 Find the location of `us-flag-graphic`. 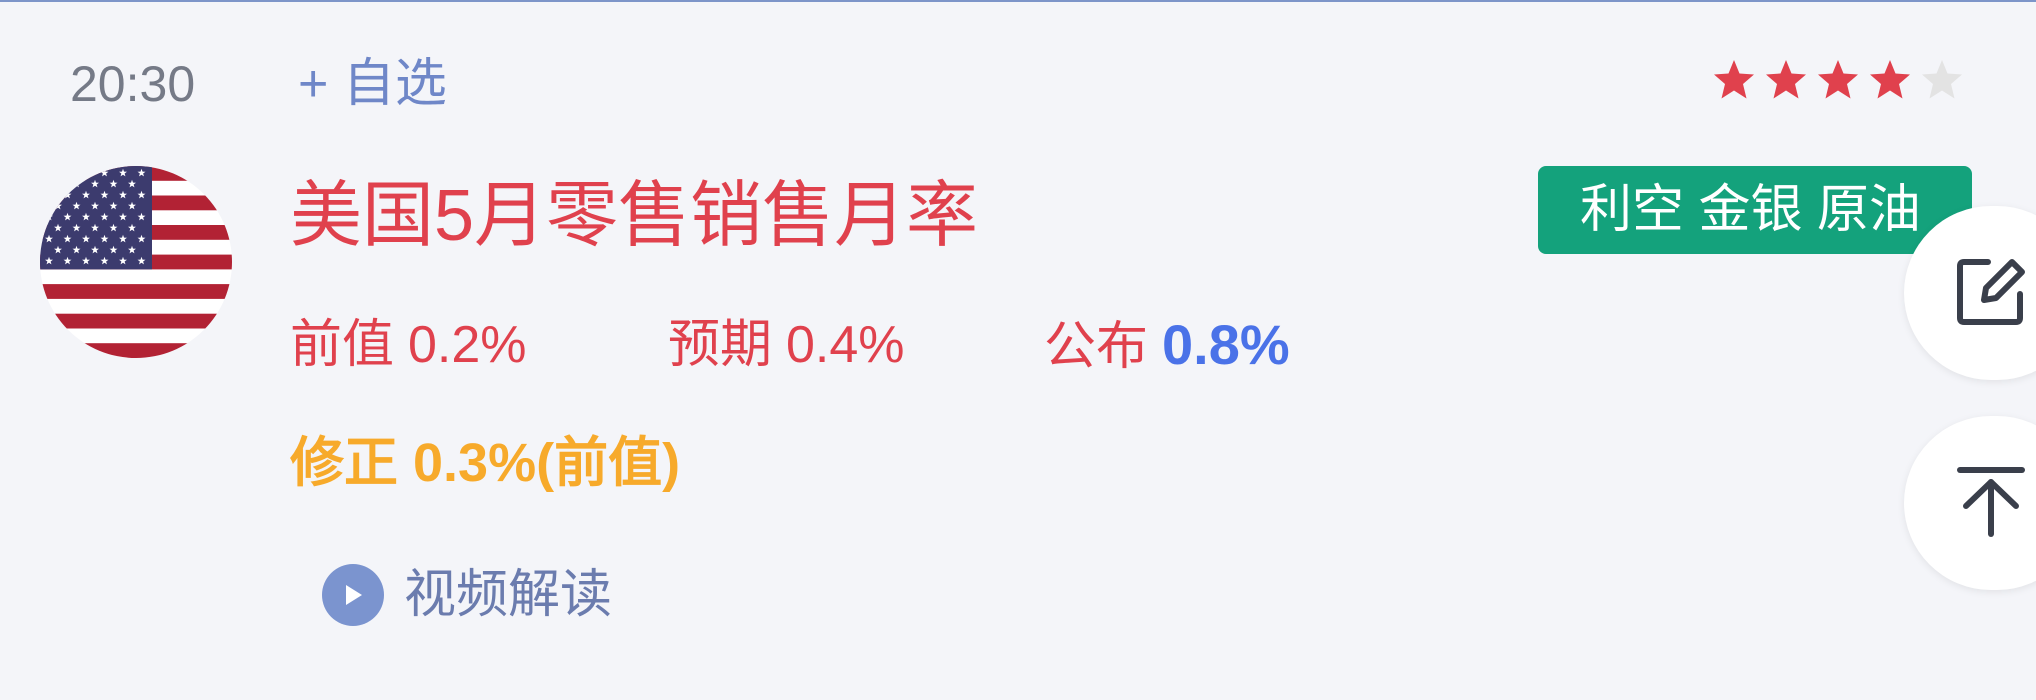

us-flag-graphic is located at coordinates (136, 262).